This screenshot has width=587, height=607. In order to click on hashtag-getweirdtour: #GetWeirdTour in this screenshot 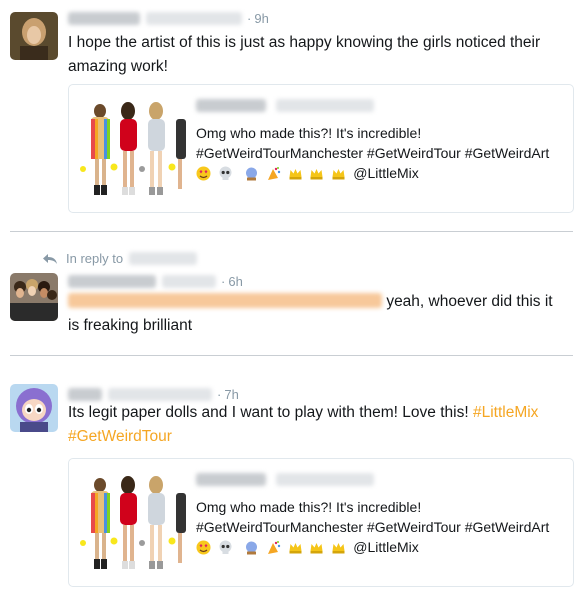, I will do `click(120, 436)`.